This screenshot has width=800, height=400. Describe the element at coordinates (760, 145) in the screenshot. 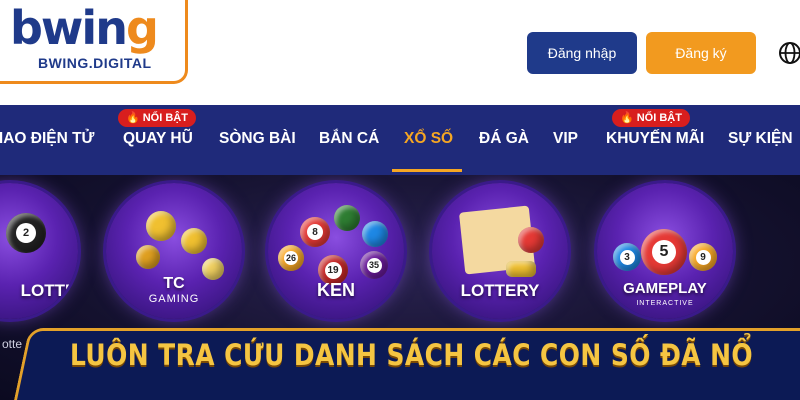

I see `nav-item-su-kien: SỰ KIỆN` at that location.